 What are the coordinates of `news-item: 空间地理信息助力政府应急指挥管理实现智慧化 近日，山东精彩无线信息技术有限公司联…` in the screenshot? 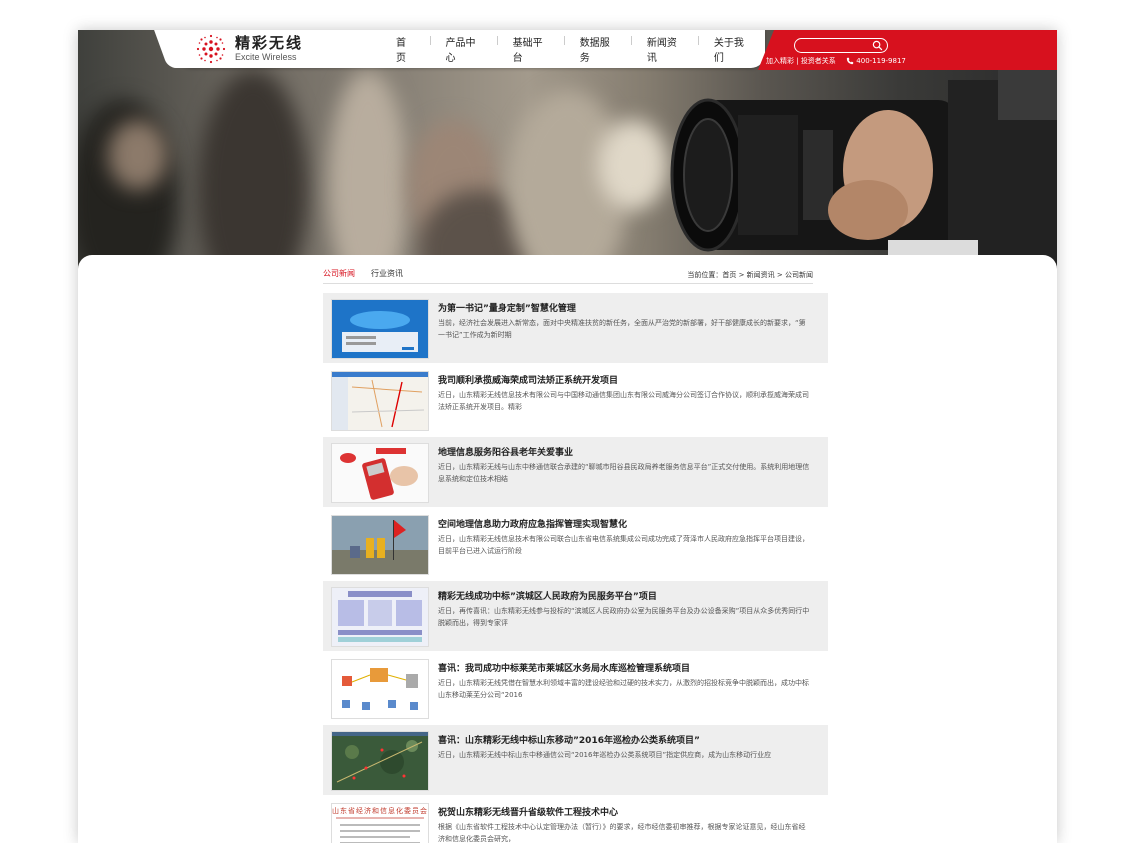 It's located at (575, 544).